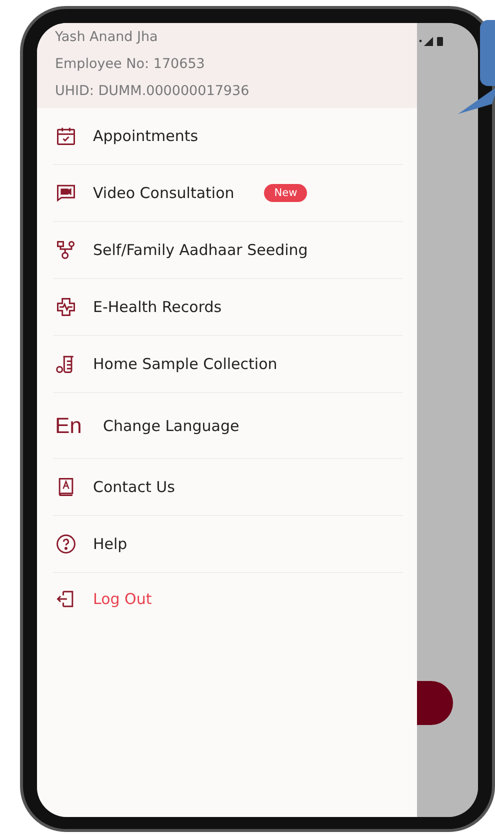 Image resolution: width=495 pixels, height=834 pixels. Describe the element at coordinates (66, 544) in the screenshot. I see `help-icon` at that location.